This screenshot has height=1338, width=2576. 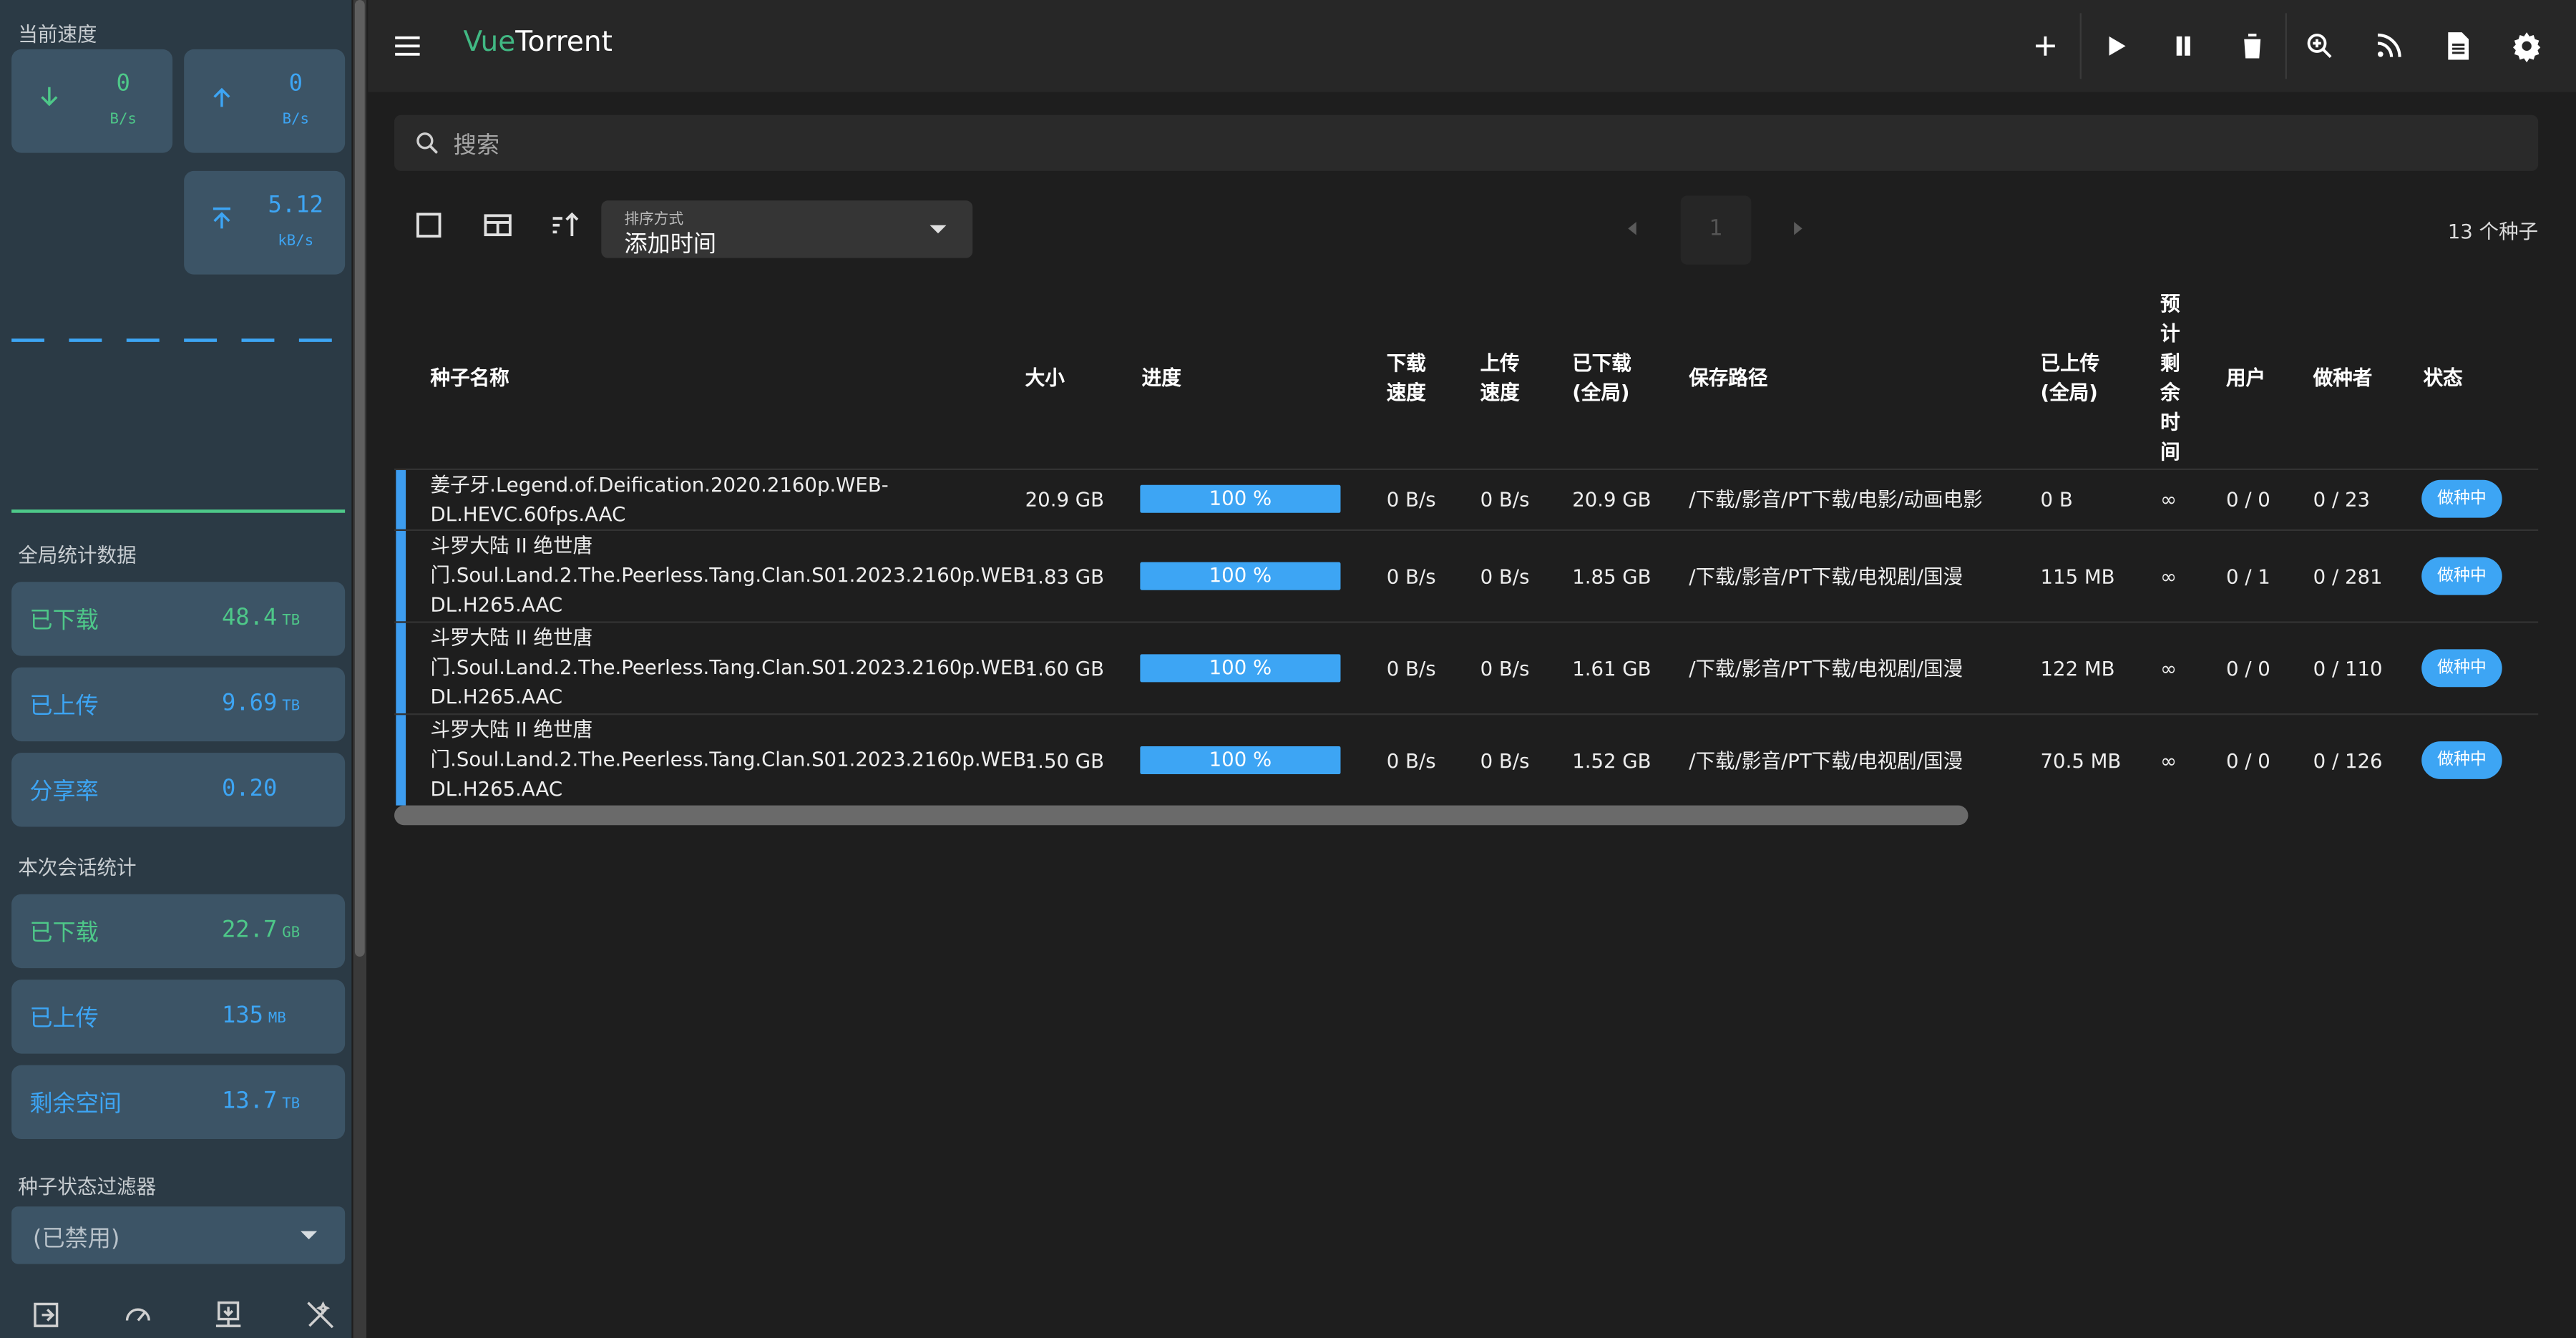 What do you see at coordinates (938, 229) in the screenshot?
I see `chevron-down-icon` at bounding box center [938, 229].